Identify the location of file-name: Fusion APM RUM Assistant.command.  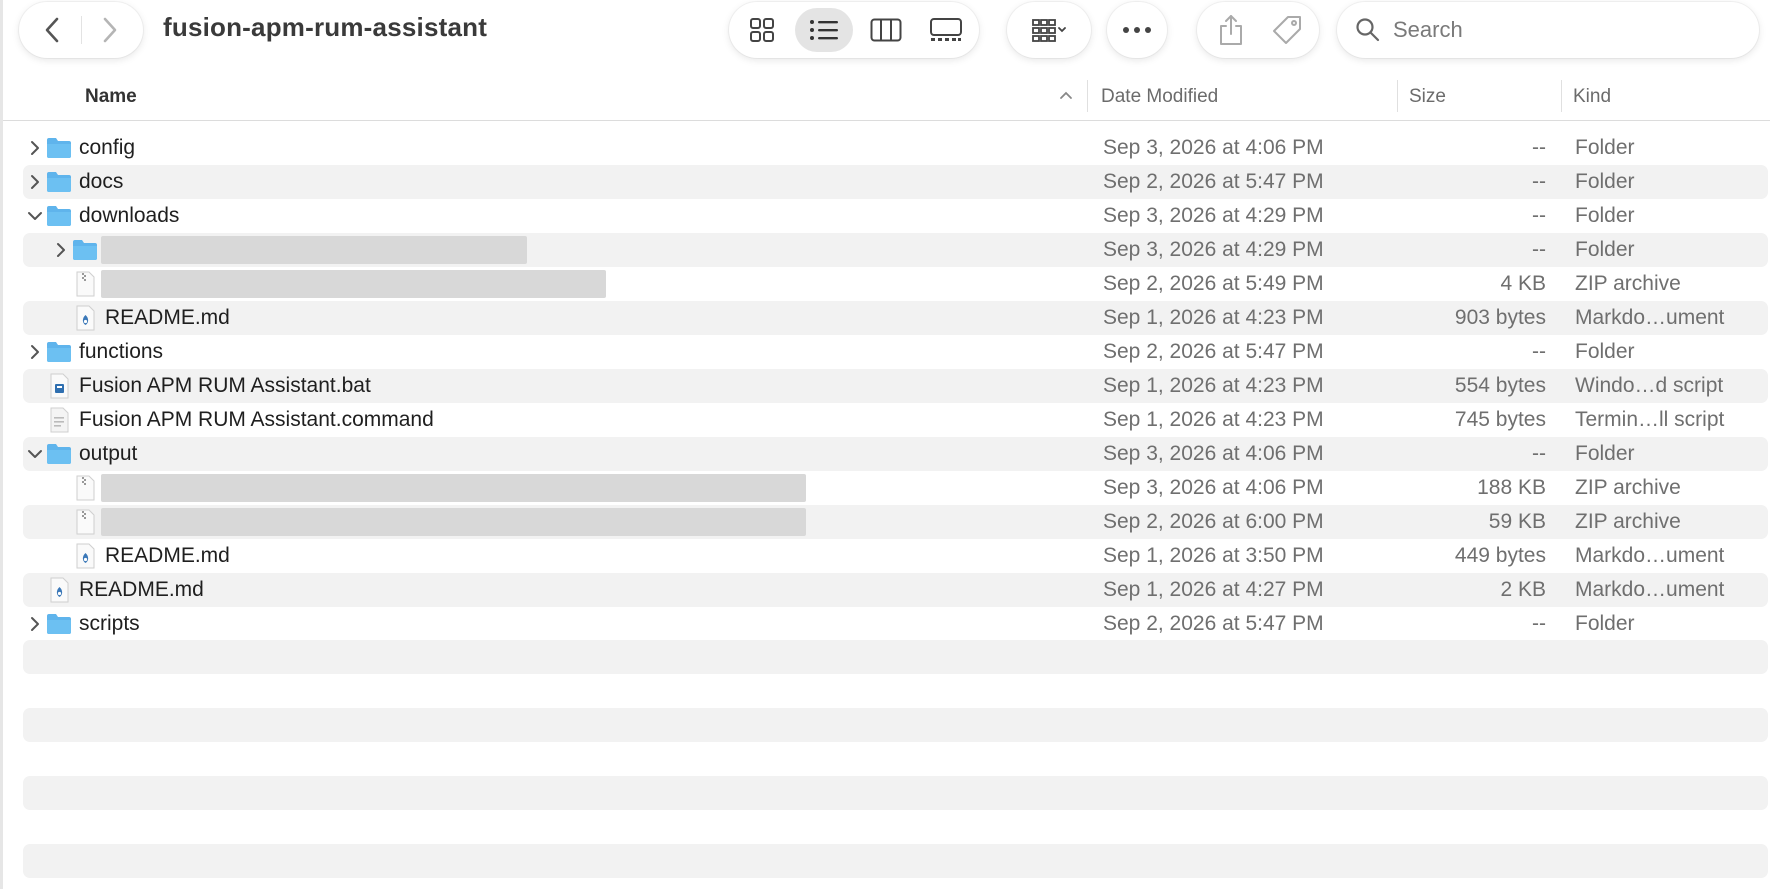
(256, 419).